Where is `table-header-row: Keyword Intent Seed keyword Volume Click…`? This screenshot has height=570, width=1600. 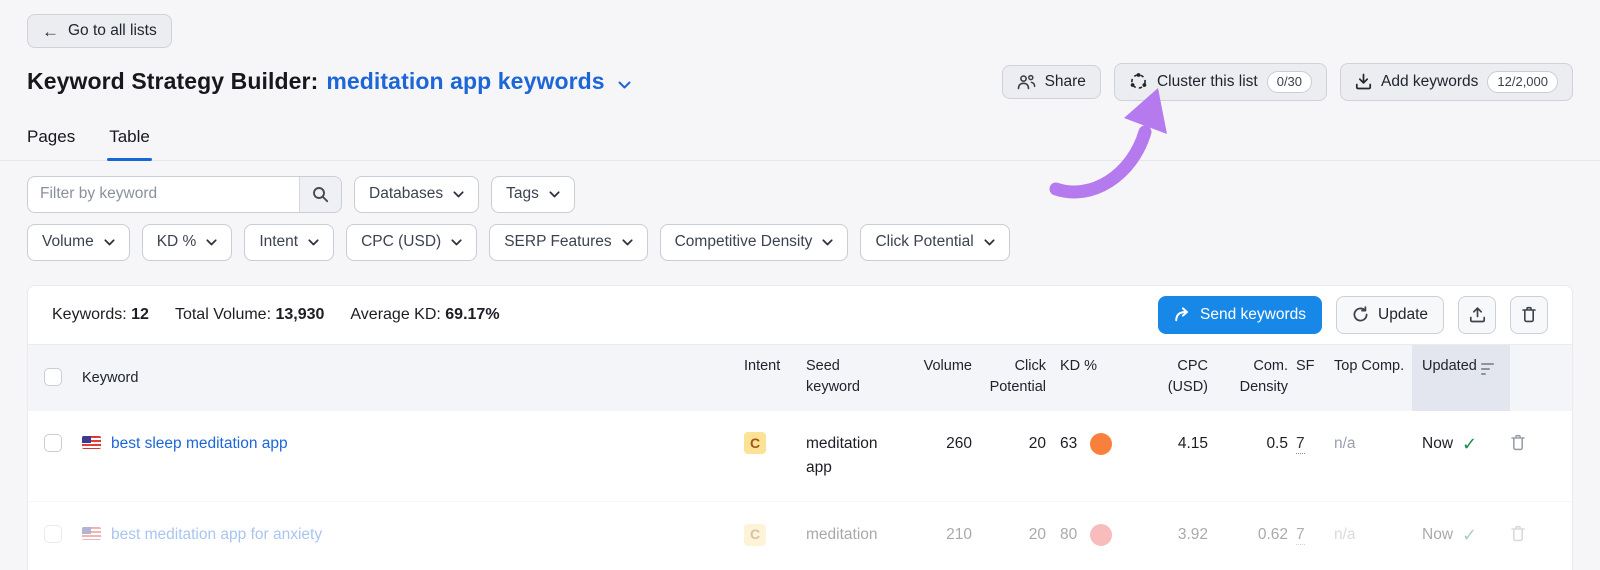
table-header-row: Keyword Intent Seed keyword Volume Click… is located at coordinates (800, 377).